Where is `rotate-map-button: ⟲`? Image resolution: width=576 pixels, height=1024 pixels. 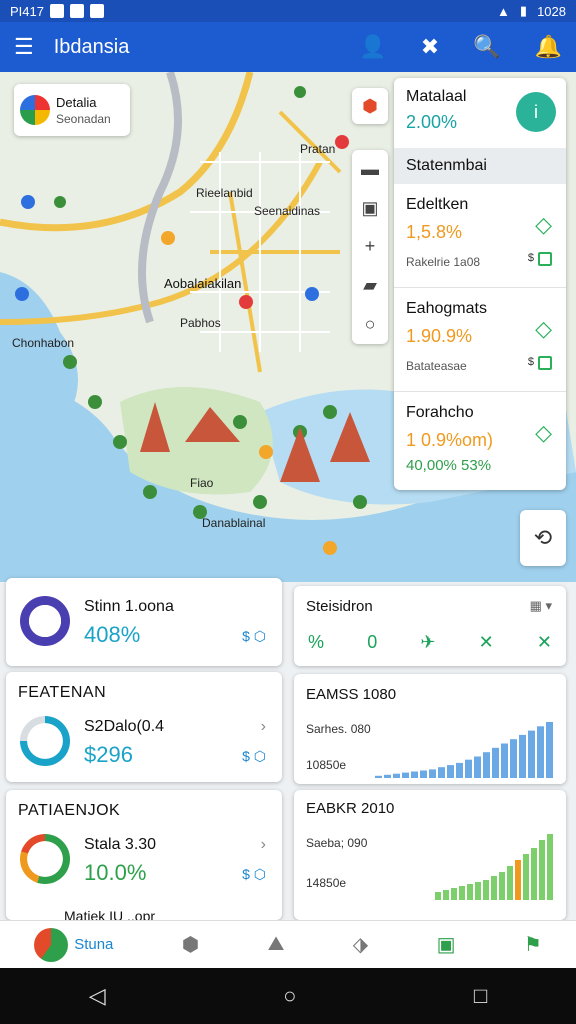
rotate-map-button: ⟲ is located at coordinates (543, 538).